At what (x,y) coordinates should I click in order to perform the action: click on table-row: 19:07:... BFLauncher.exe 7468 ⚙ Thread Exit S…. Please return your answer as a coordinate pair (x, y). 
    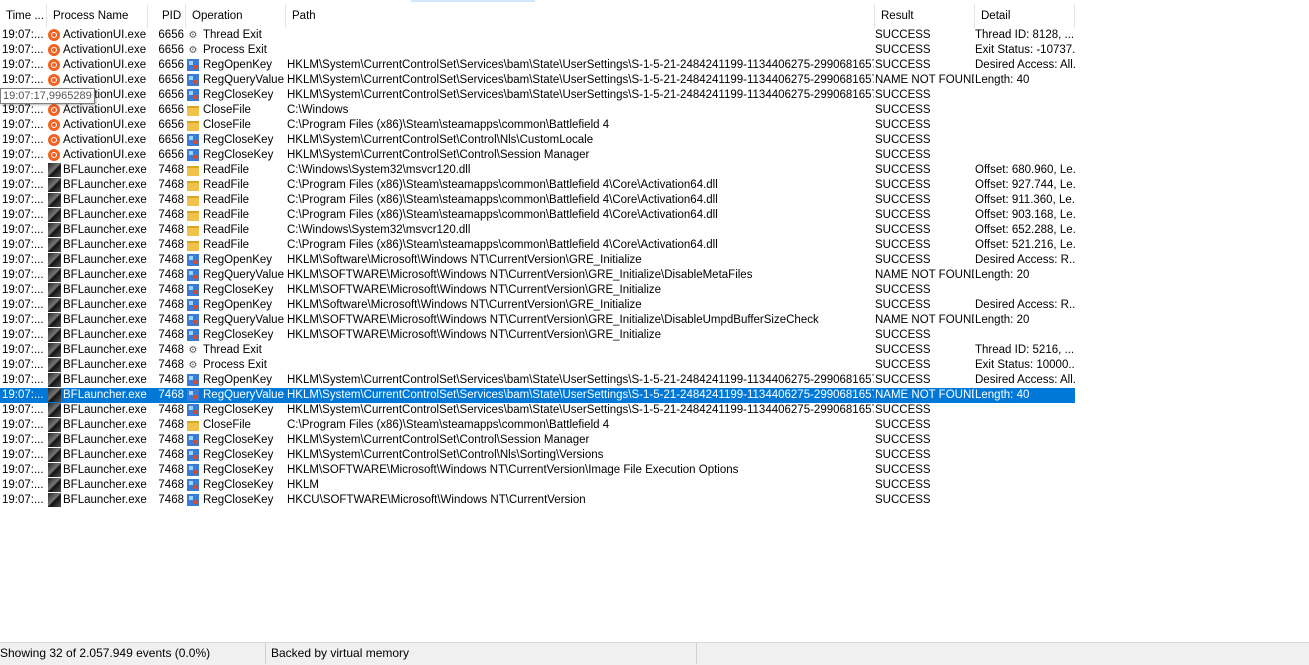
    Looking at the image, I should click on (537, 350).